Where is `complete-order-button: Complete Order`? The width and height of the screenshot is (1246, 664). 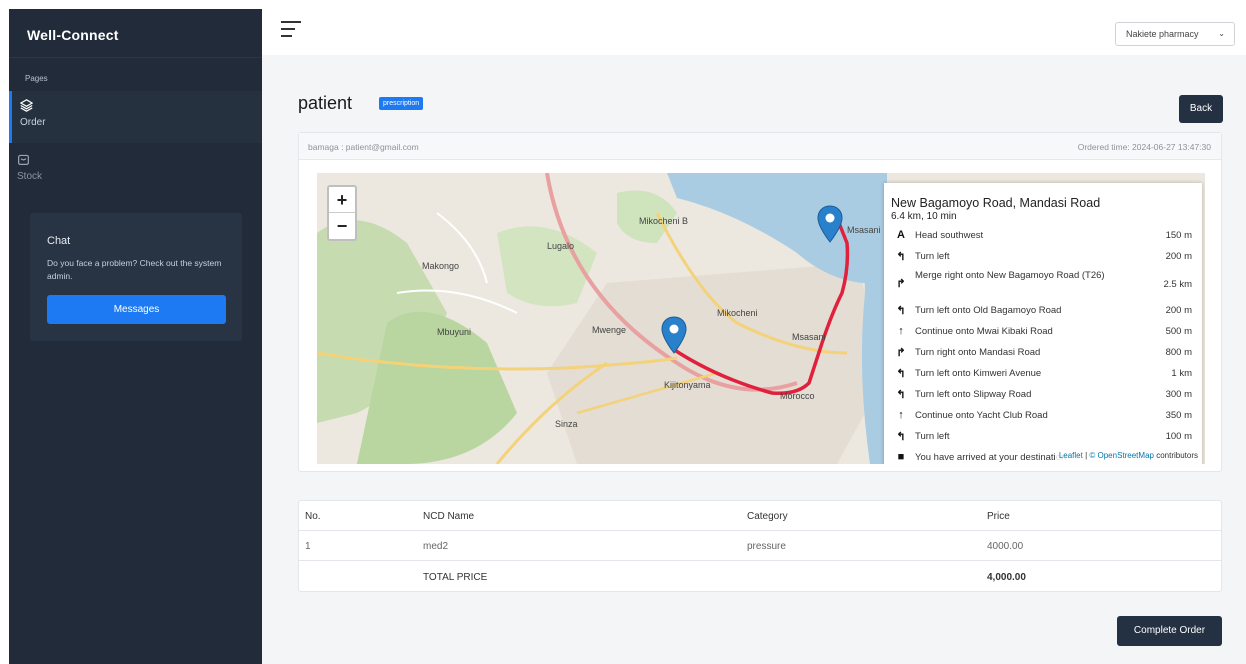 complete-order-button: Complete Order is located at coordinates (1169, 631).